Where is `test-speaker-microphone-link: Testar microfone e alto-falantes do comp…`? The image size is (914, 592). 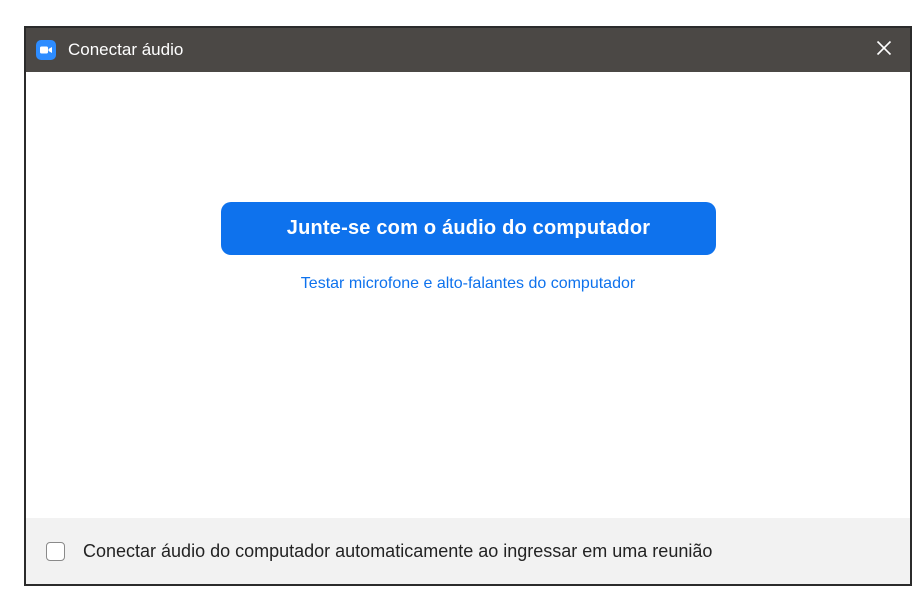 test-speaker-microphone-link: Testar microfone e alto-falantes do comp… is located at coordinates (468, 284).